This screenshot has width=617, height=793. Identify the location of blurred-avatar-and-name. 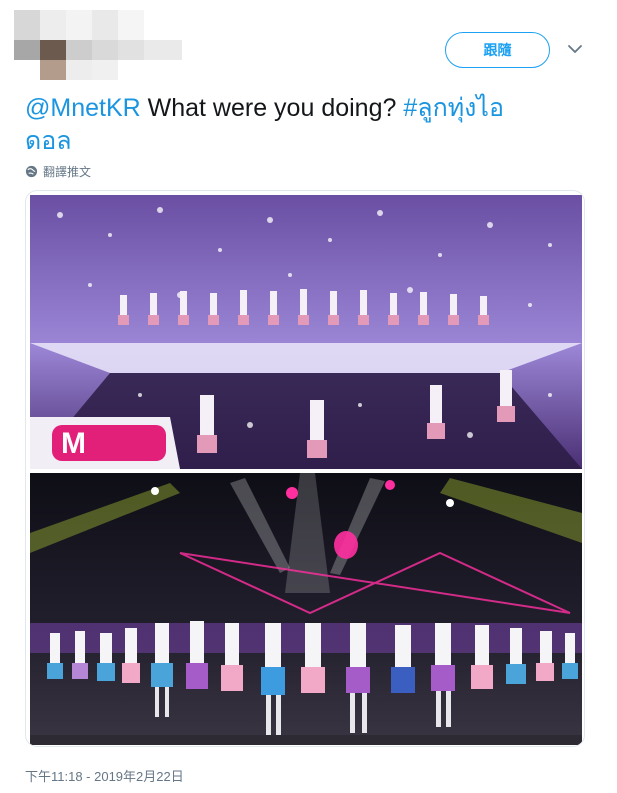
(98, 45).